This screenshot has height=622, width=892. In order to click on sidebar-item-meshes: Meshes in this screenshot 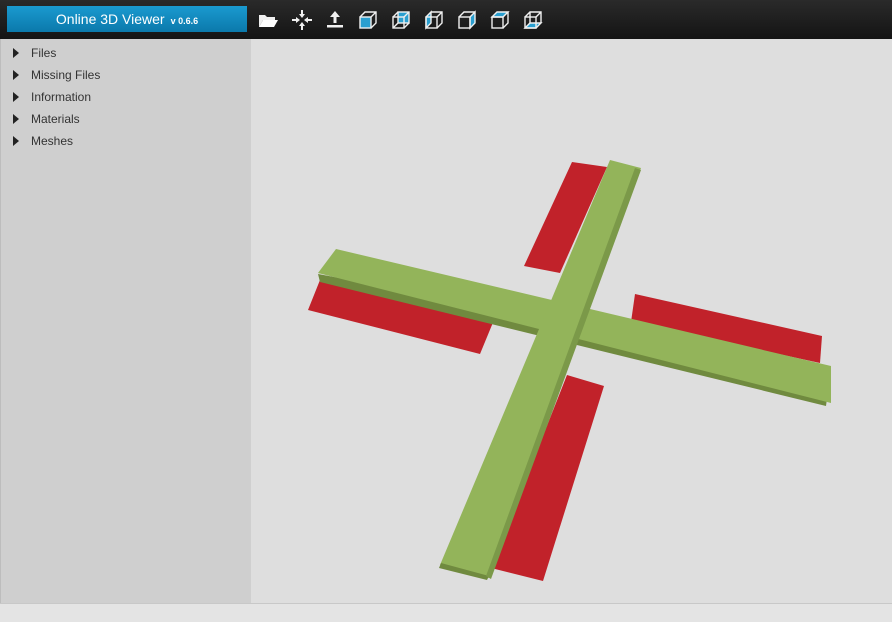, I will do `click(43, 141)`.